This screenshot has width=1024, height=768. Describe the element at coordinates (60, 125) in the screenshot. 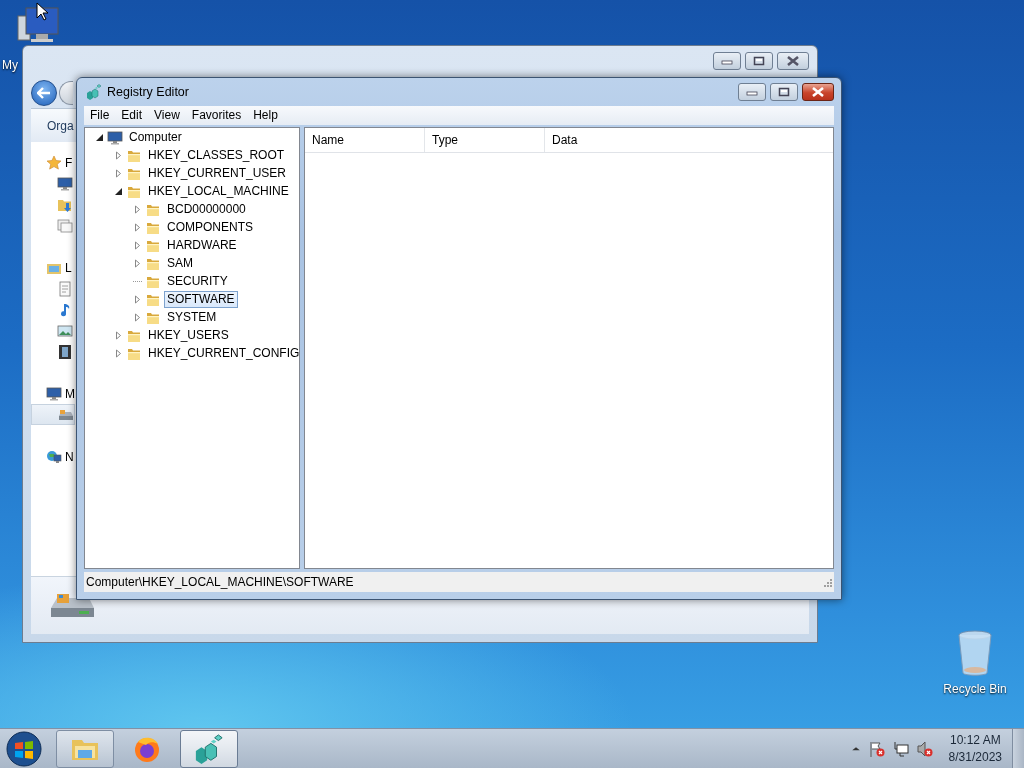

I see `organize-menu: Orga` at that location.